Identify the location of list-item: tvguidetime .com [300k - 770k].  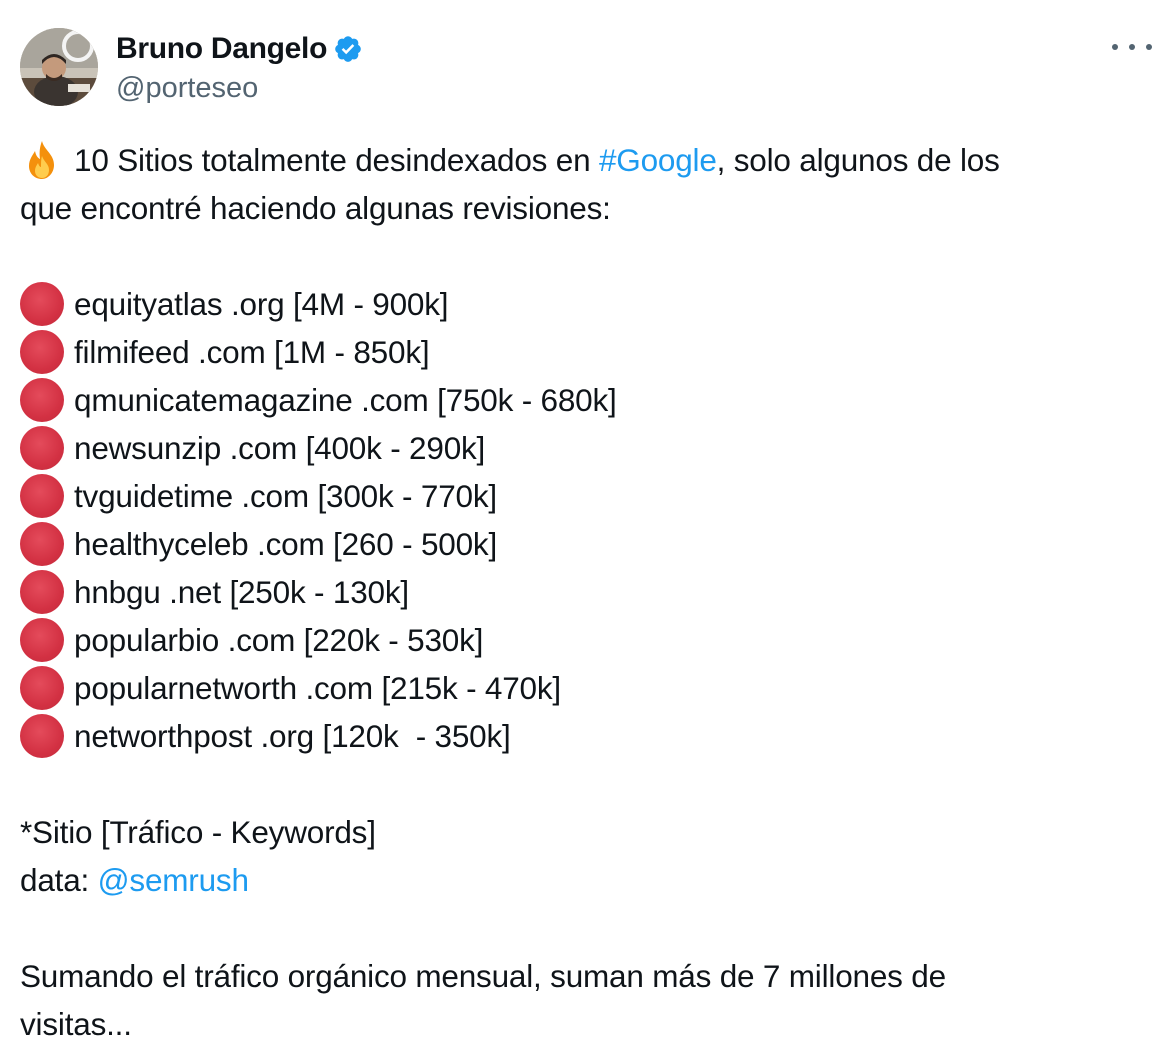
(585, 496).